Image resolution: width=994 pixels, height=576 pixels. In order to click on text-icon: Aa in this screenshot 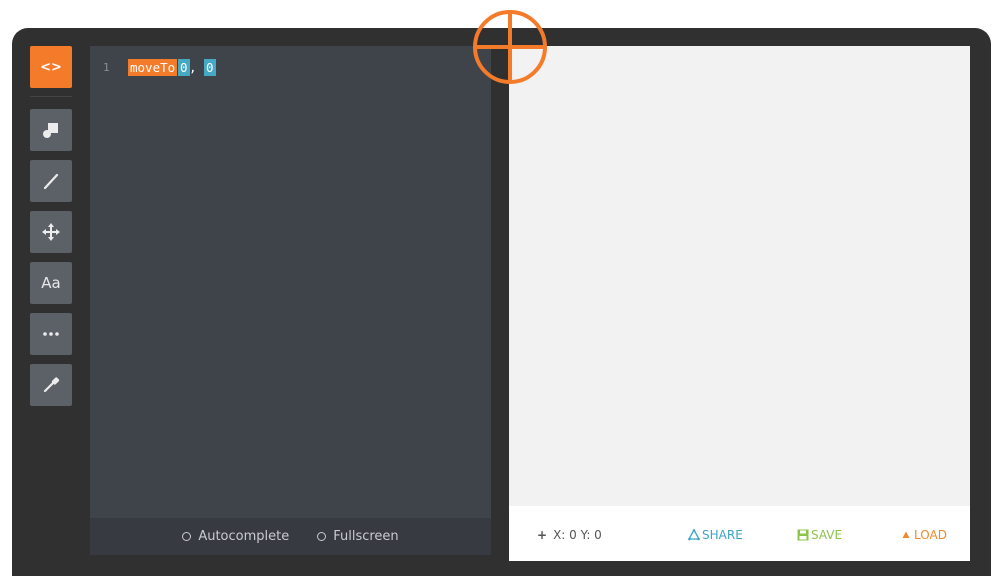, I will do `click(51, 283)`.